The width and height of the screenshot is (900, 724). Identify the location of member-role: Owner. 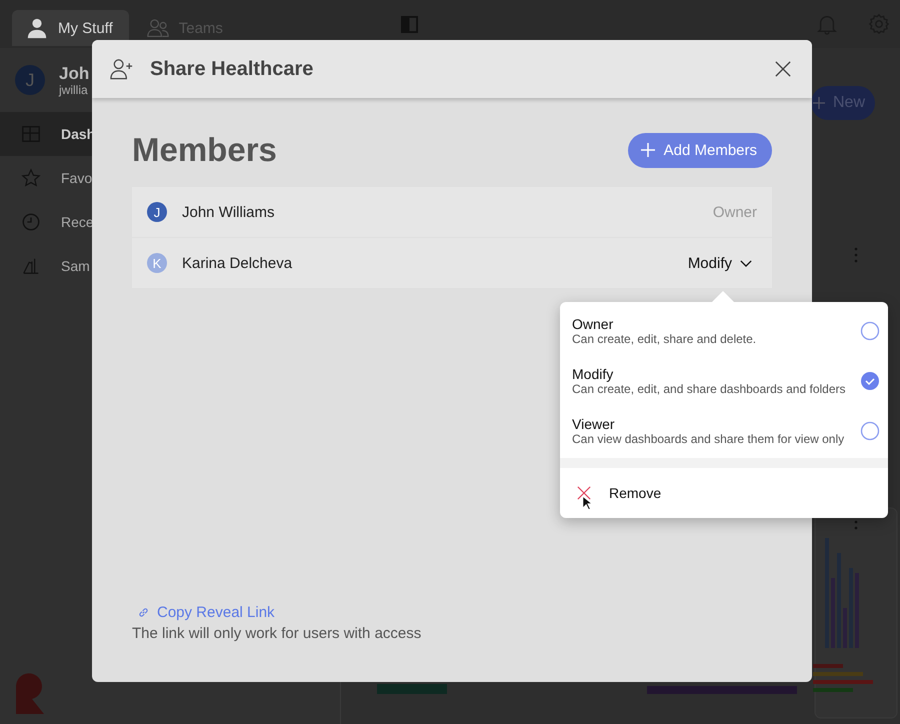
(734, 212).